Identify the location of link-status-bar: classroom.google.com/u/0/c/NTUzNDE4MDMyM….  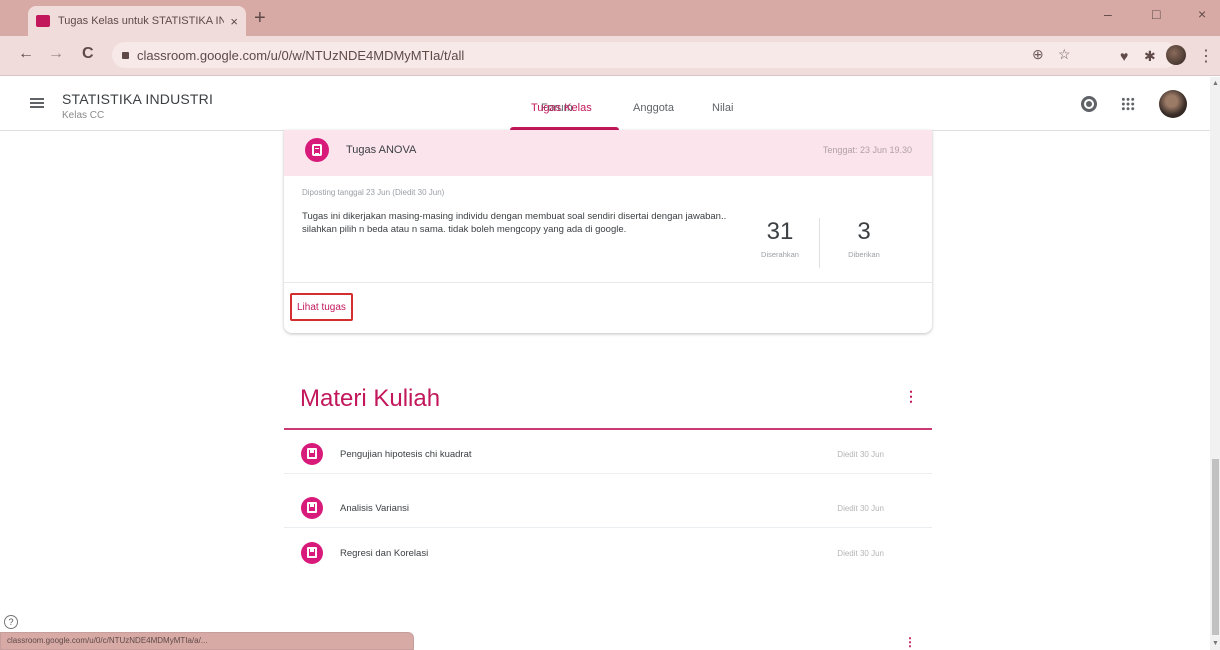
(207, 641).